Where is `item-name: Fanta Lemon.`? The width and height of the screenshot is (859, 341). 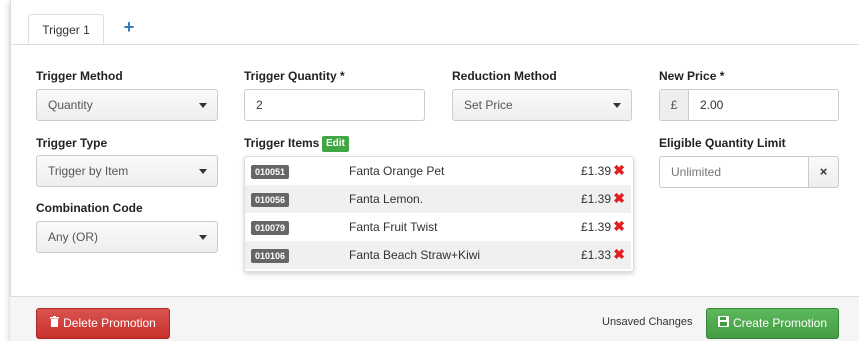
item-name: Fanta Lemon. is located at coordinates (386, 199).